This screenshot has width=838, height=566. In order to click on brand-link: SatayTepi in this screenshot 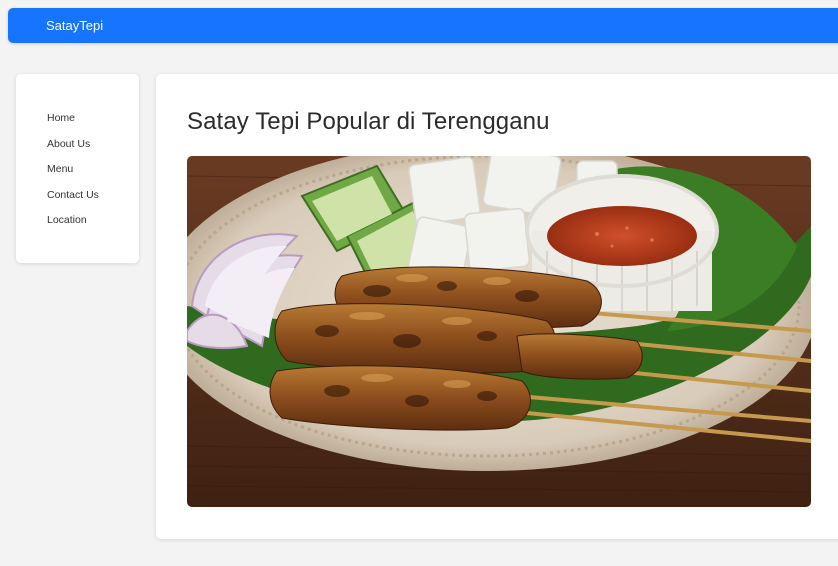, I will do `click(74, 25)`.